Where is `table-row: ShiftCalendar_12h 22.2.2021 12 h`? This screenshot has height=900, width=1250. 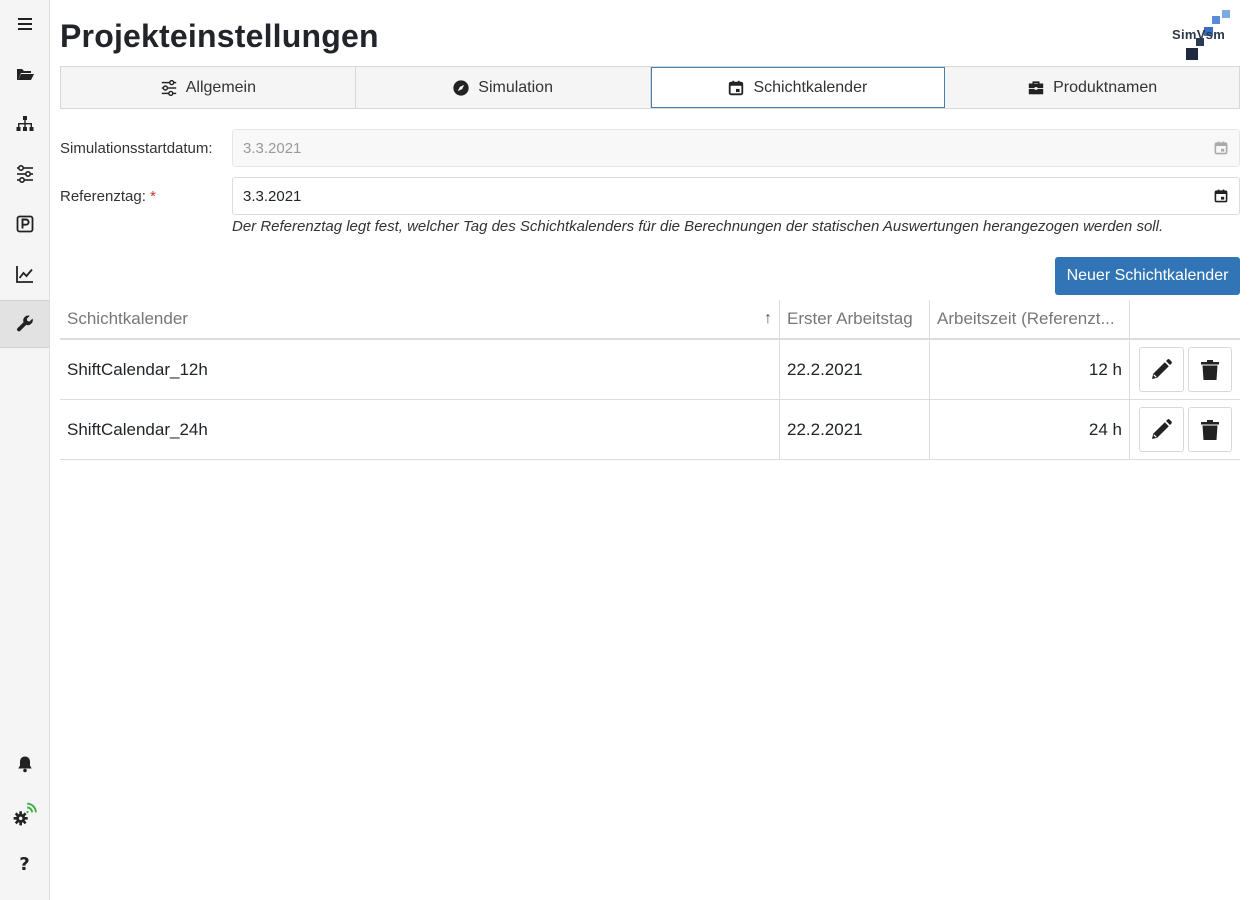
table-row: ShiftCalendar_12h 22.2.2021 12 h is located at coordinates (650, 370).